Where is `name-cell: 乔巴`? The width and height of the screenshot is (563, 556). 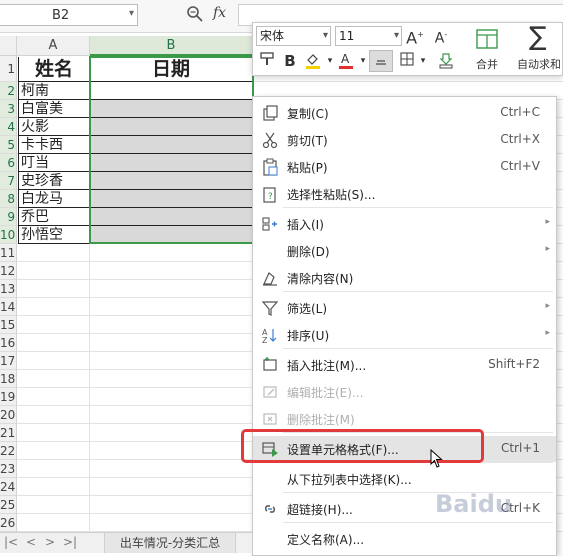
name-cell: 乔巴 is located at coordinates (54, 217).